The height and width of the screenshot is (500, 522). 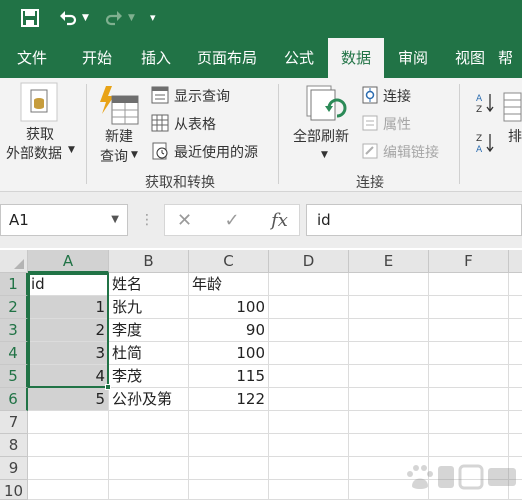 I want to click on tab-home: 开始, so click(x=97, y=58).